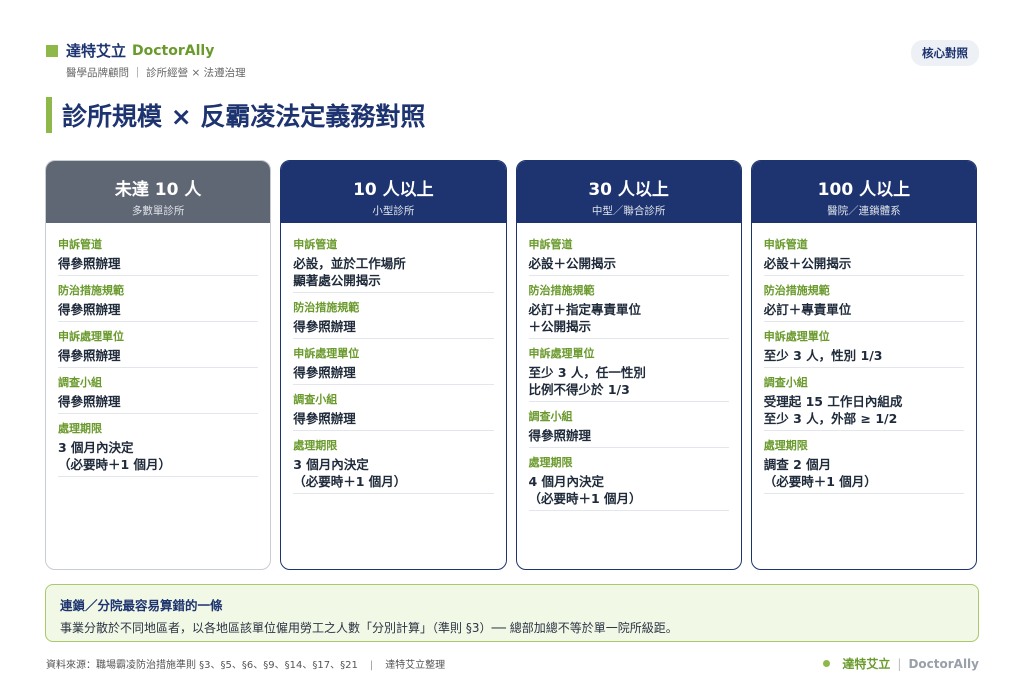 Image resolution: width=1024 pixels, height=691 pixels. Describe the element at coordinates (945, 53) in the screenshot. I see `core-comparison-tag: 核心對照` at that location.